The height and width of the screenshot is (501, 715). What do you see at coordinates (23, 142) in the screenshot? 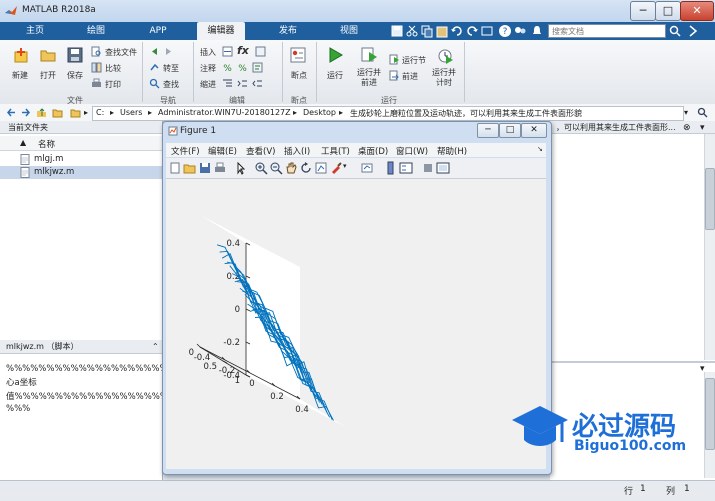
I see `sort-ascending-icon: ▲` at bounding box center [23, 142].